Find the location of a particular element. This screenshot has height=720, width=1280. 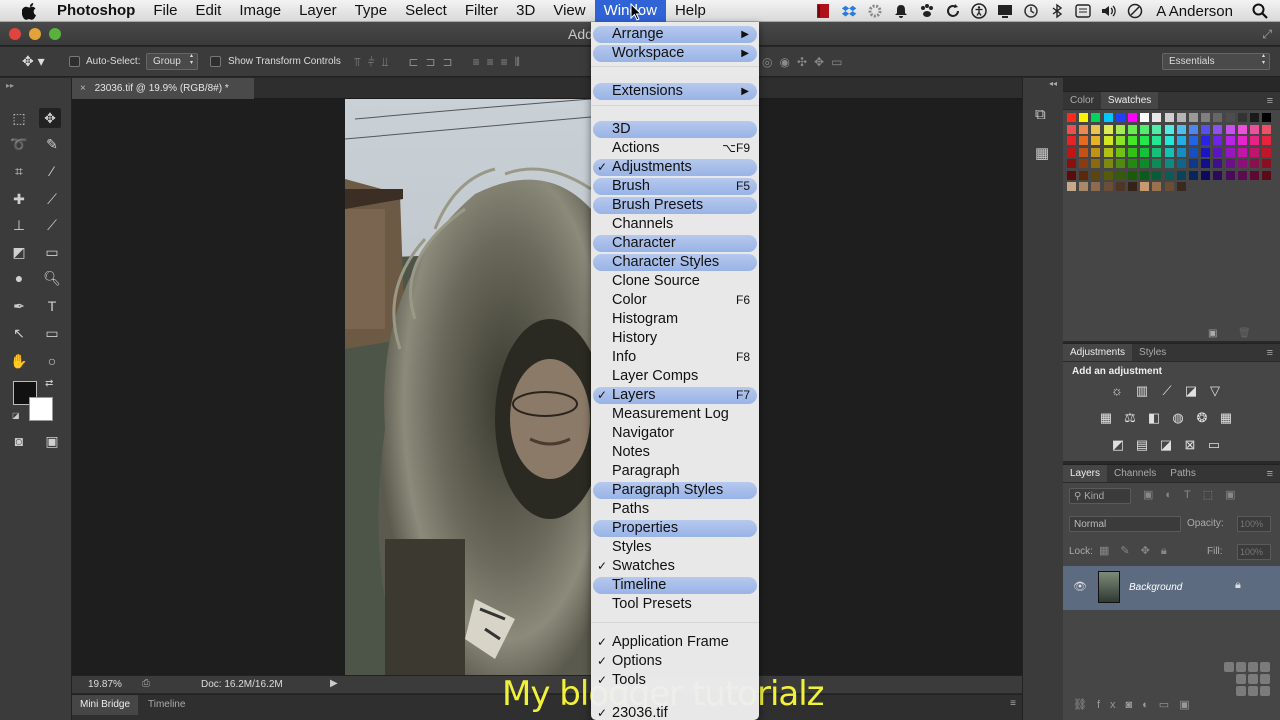

menu-item-paths: Paths is located at coordinates (675, 509).